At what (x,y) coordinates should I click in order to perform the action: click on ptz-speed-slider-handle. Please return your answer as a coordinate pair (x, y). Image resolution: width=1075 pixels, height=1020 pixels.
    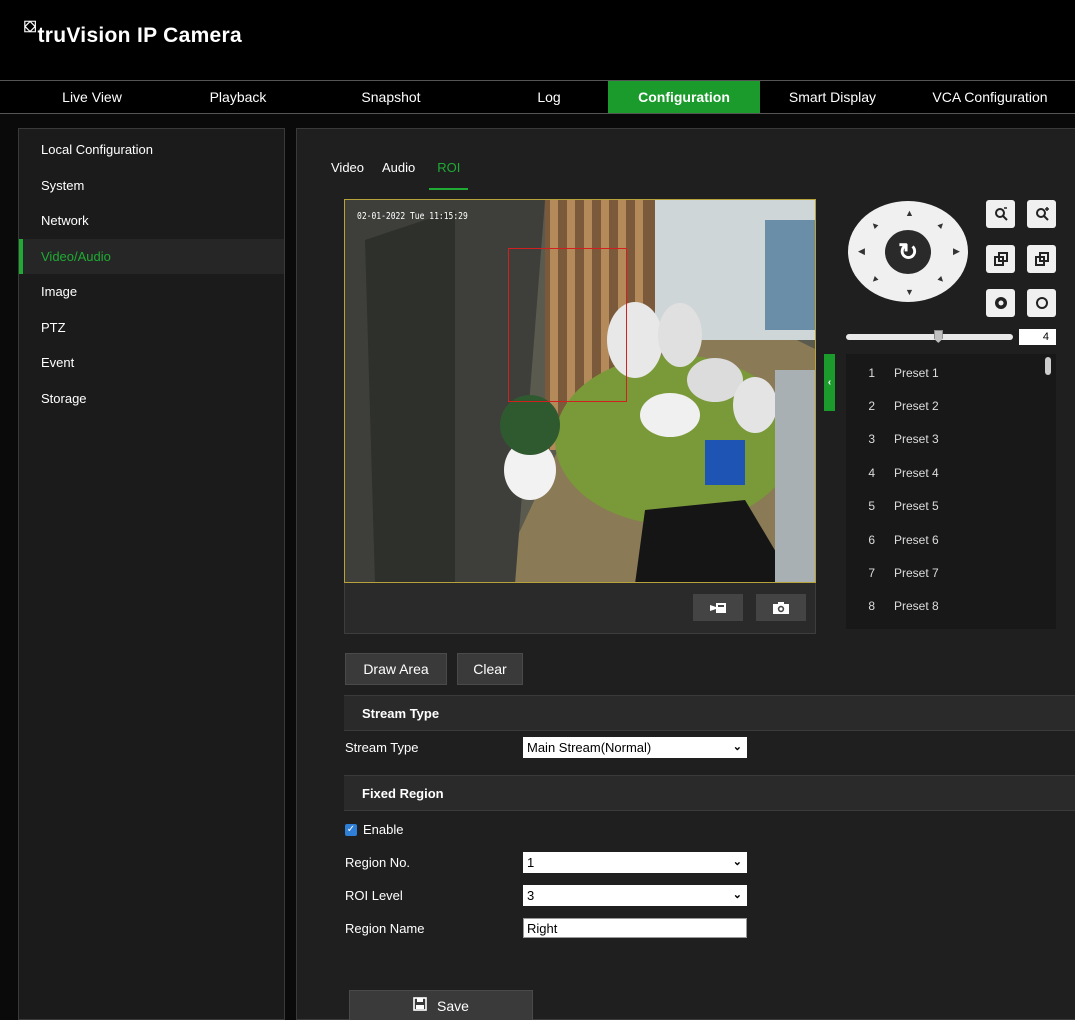
    Looking at the image, I should click on (938, 336).